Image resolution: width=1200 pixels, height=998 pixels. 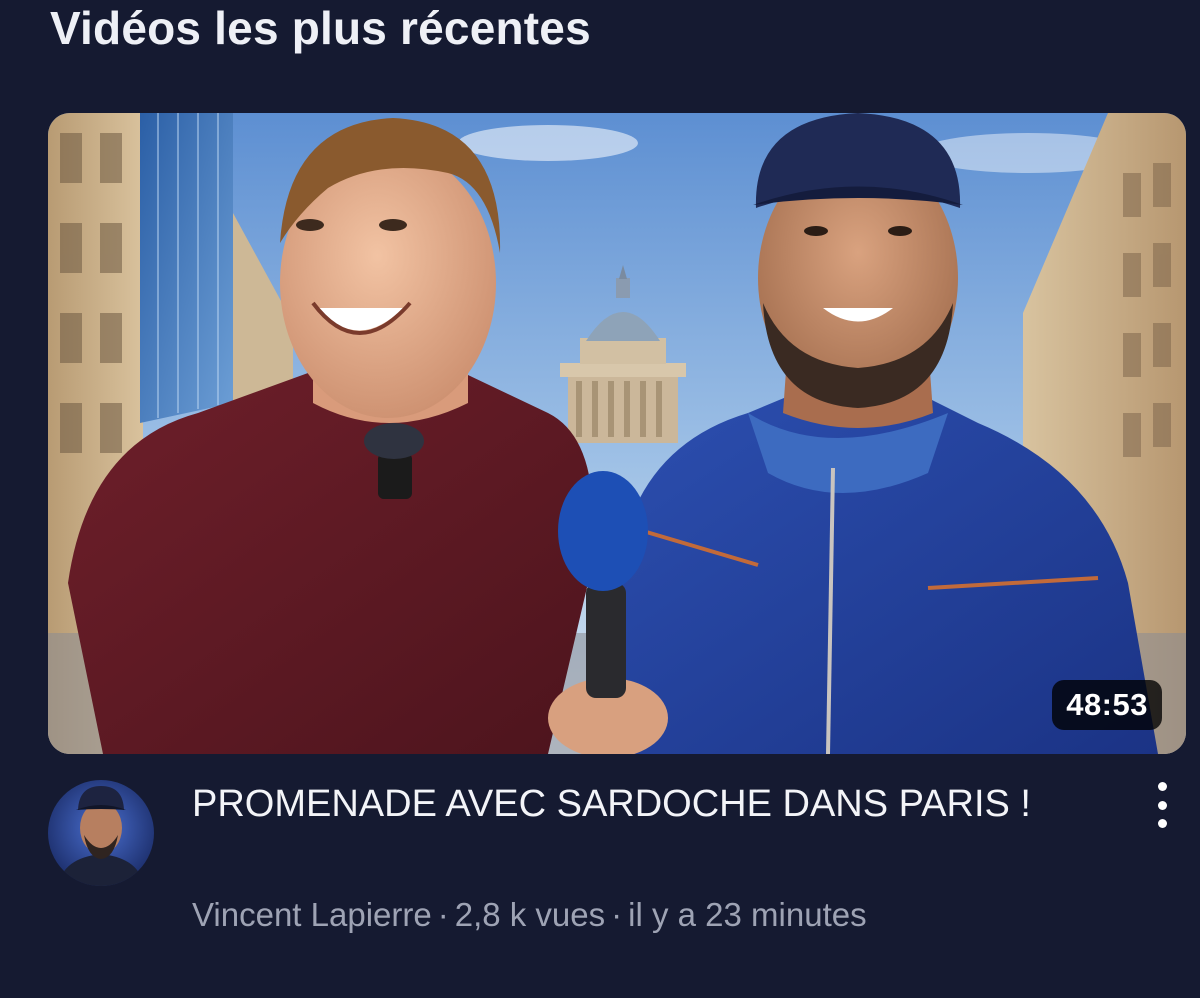 I want to click on view-count: 2,8 k vues, so click(x=530, y=914).